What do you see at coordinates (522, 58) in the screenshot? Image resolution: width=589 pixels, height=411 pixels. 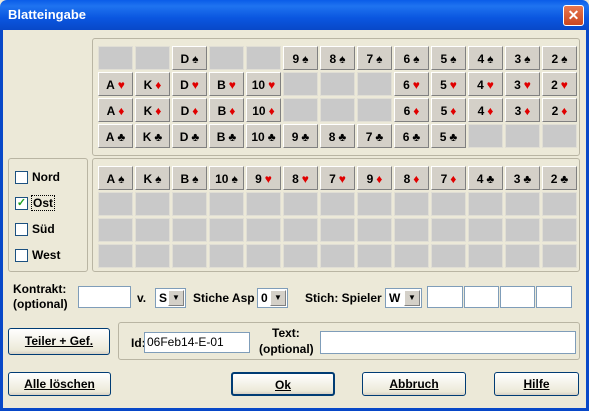 I see `card-button: 3 ♠` at bounding box center [522, 58].